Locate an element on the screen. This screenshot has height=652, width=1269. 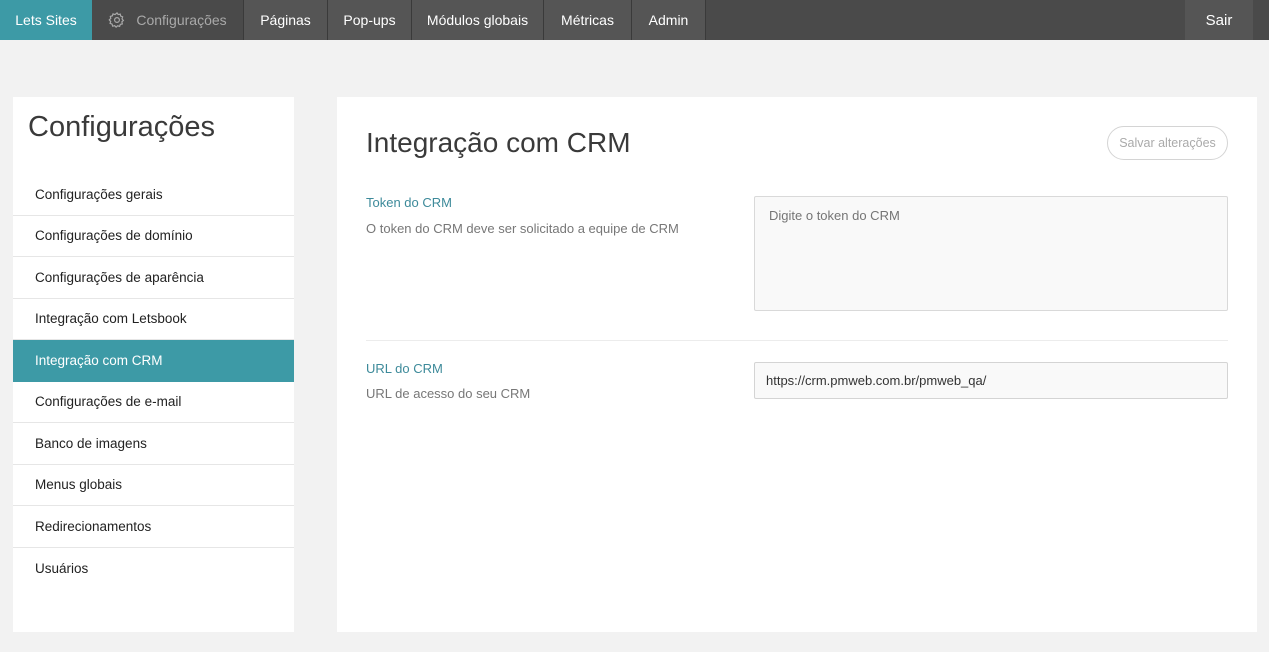
nav-edge is located at coordinates (1261, 20).